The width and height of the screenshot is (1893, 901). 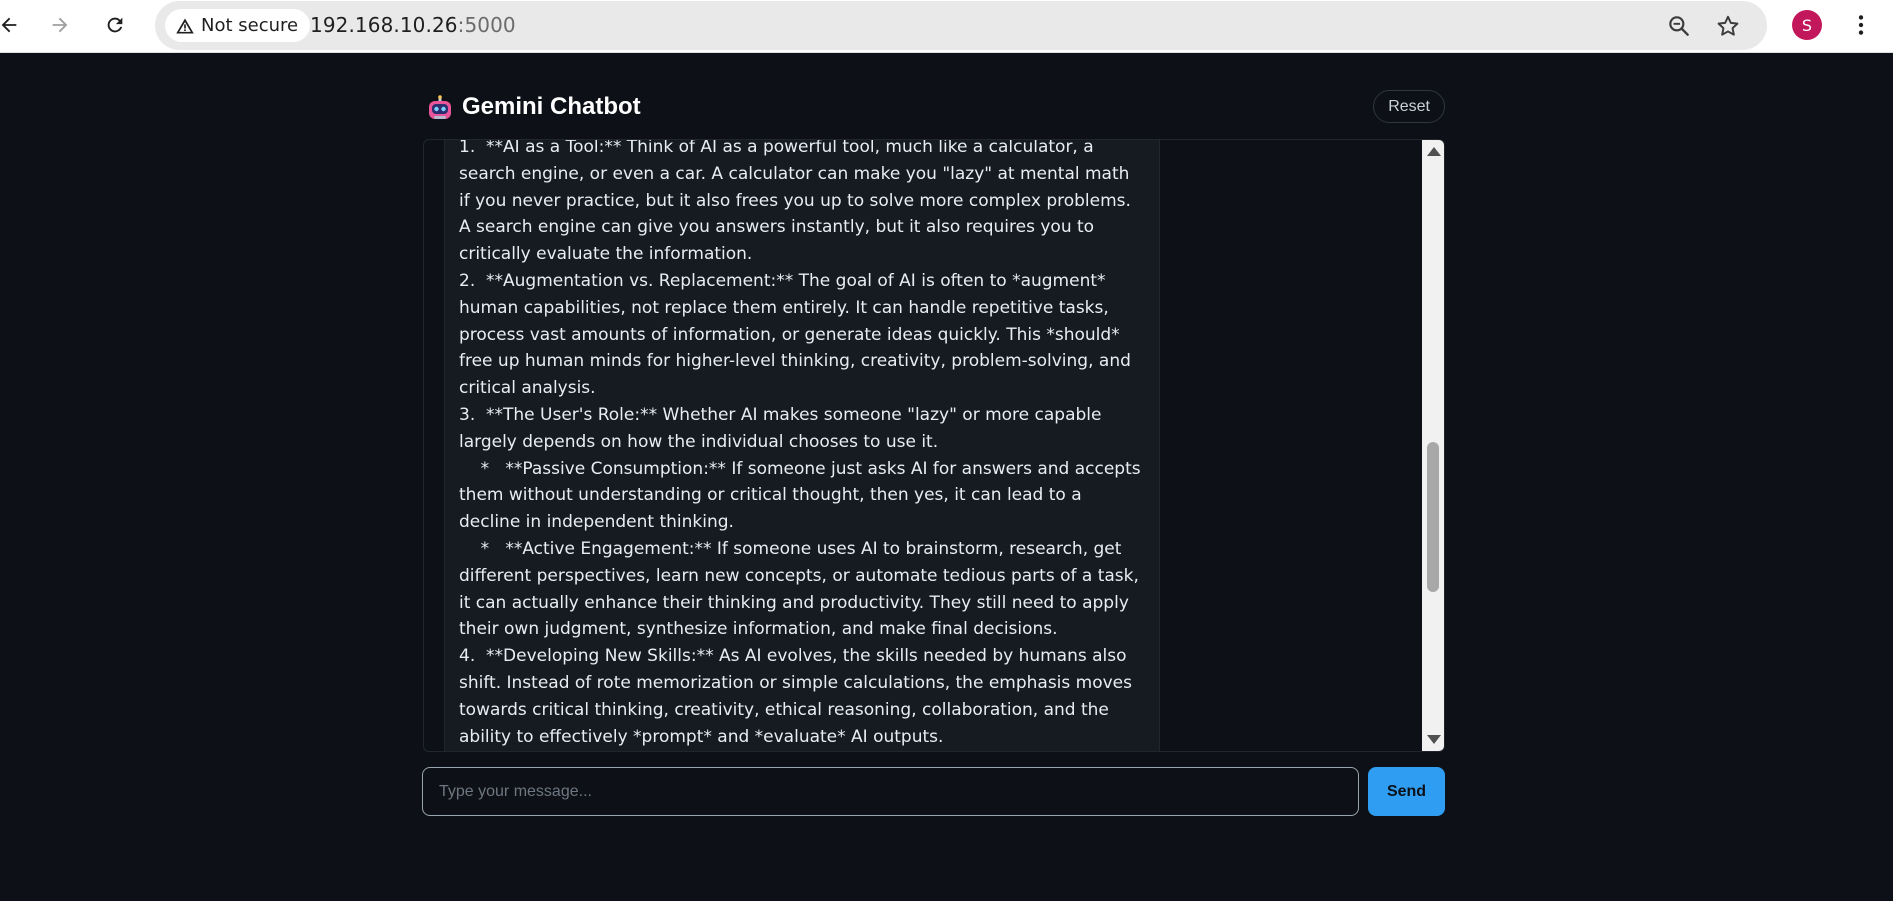 What do you see at coordinates (1434, 151) in the screenshot?
I see `scroll-up-arrow-icon` at bounding box center [1434, 151].